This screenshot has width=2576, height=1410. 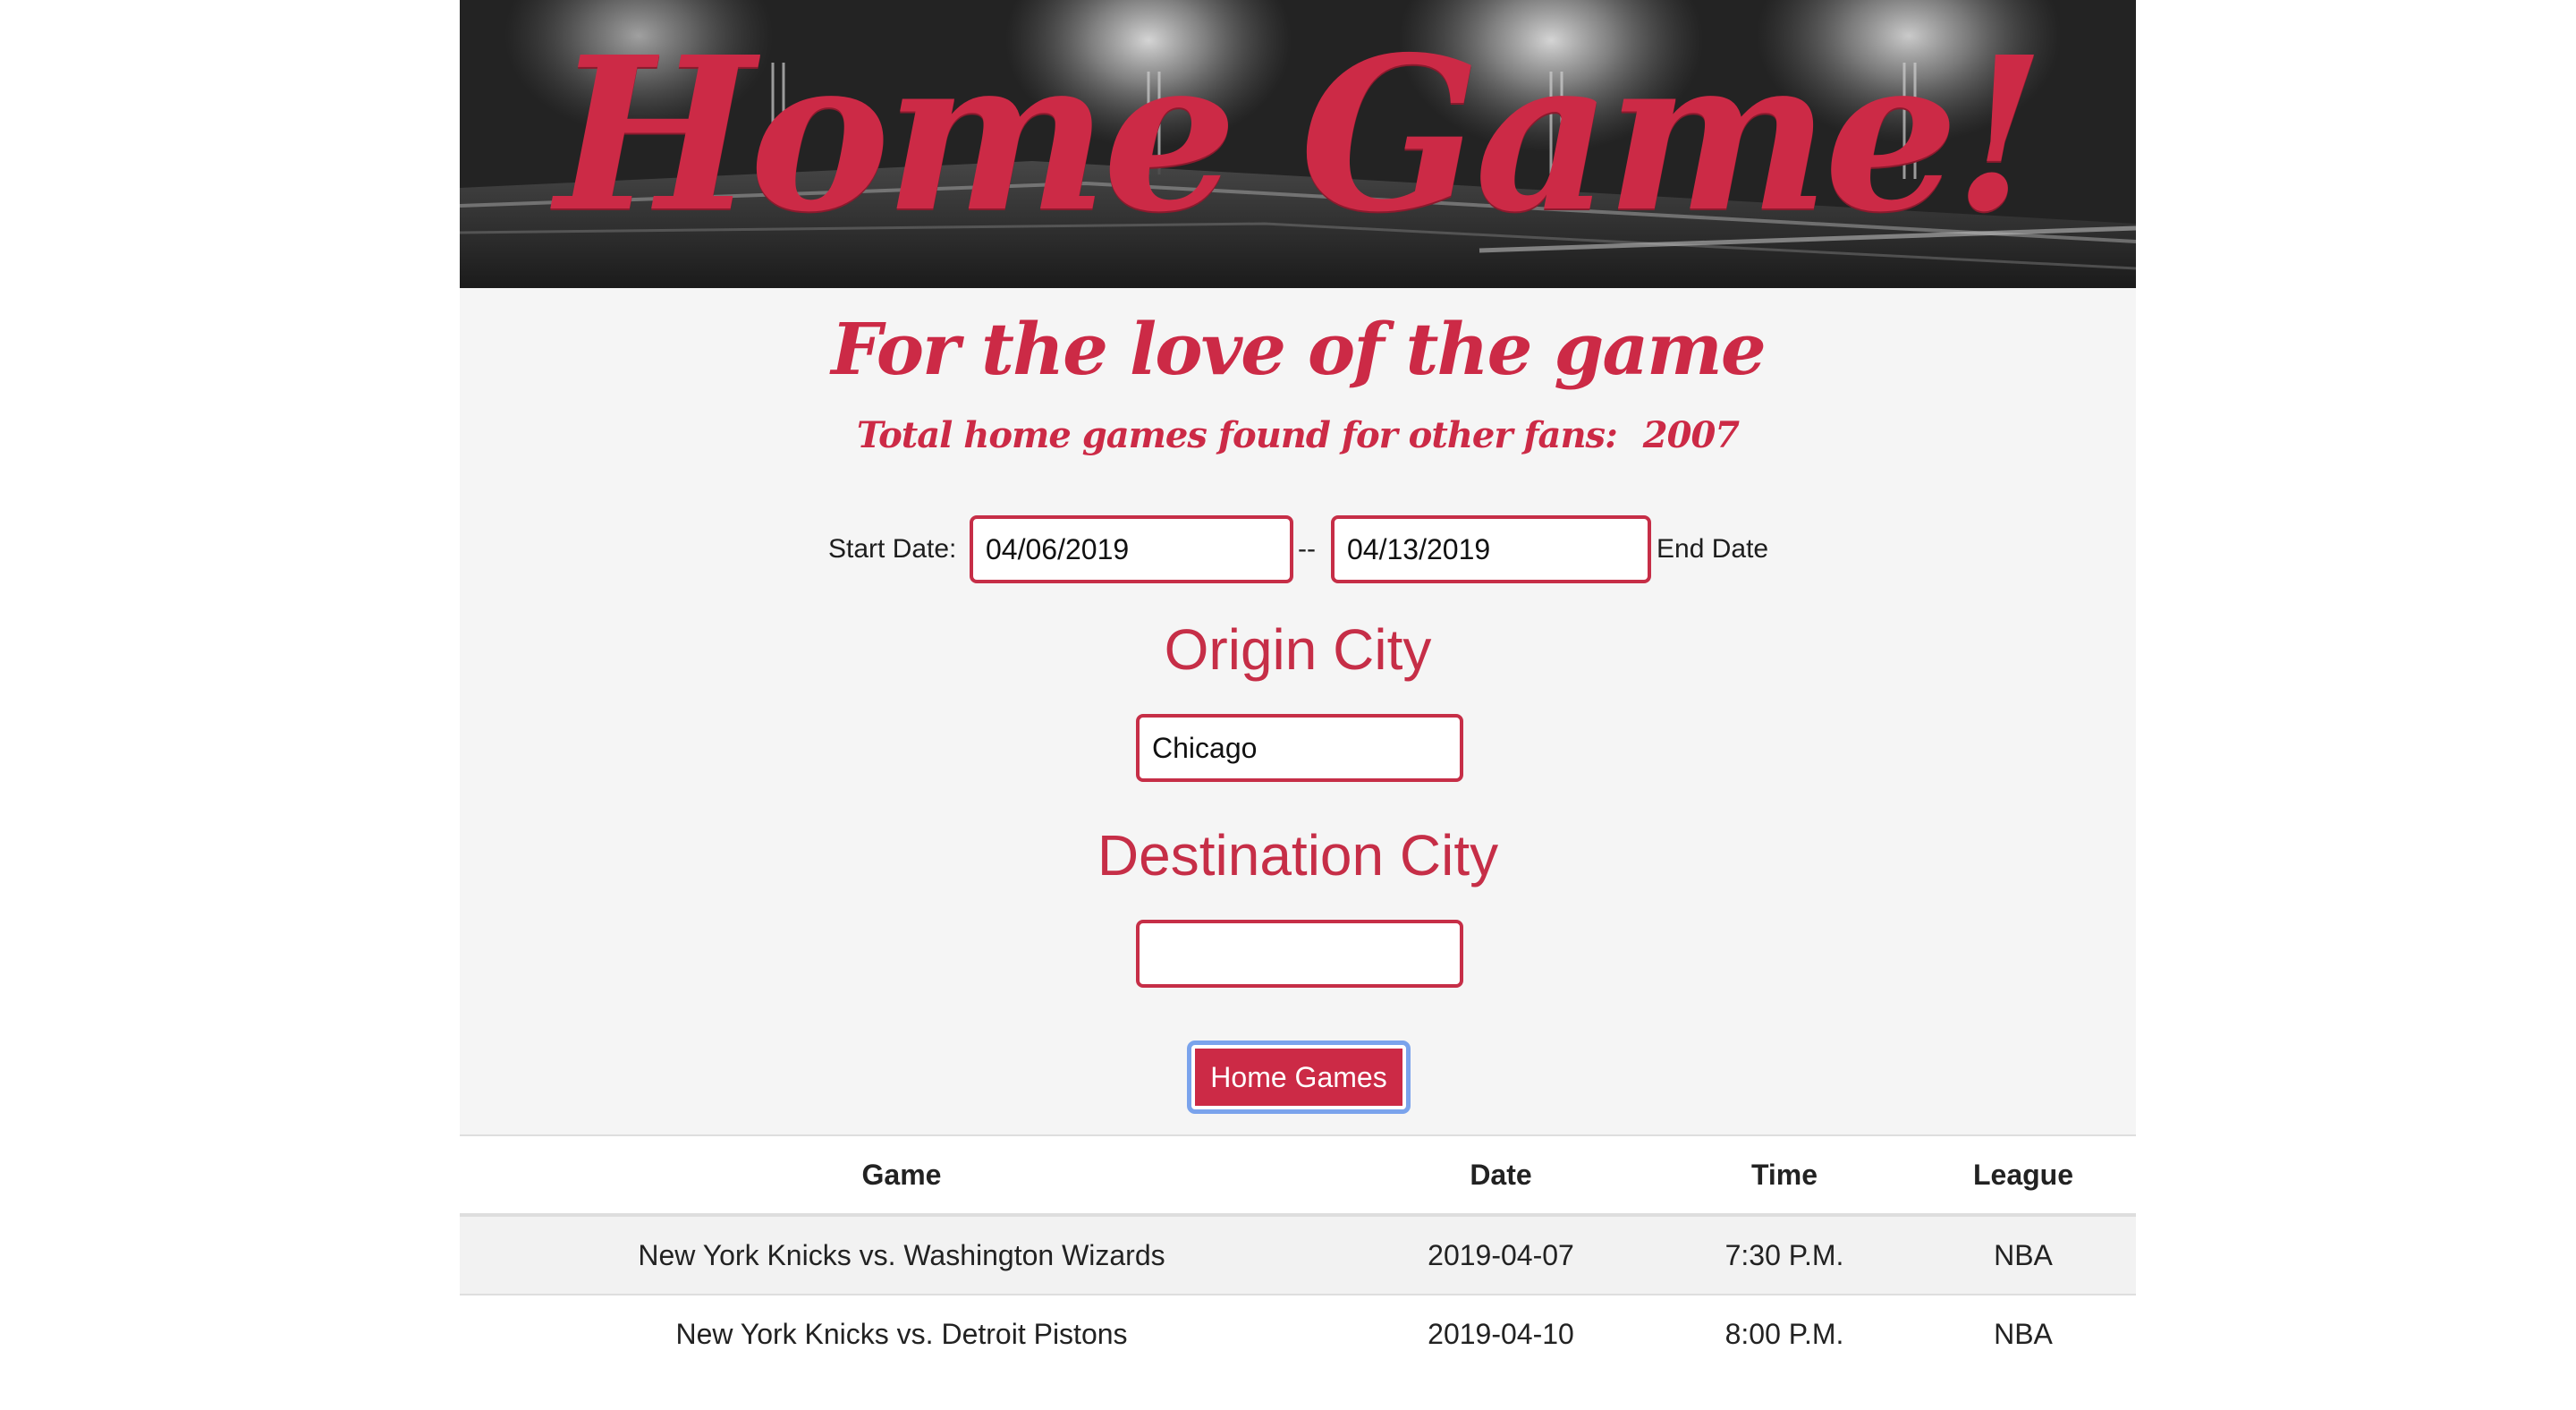 I want to click on column-header-date: Date, so click(x=1500, y=1175).